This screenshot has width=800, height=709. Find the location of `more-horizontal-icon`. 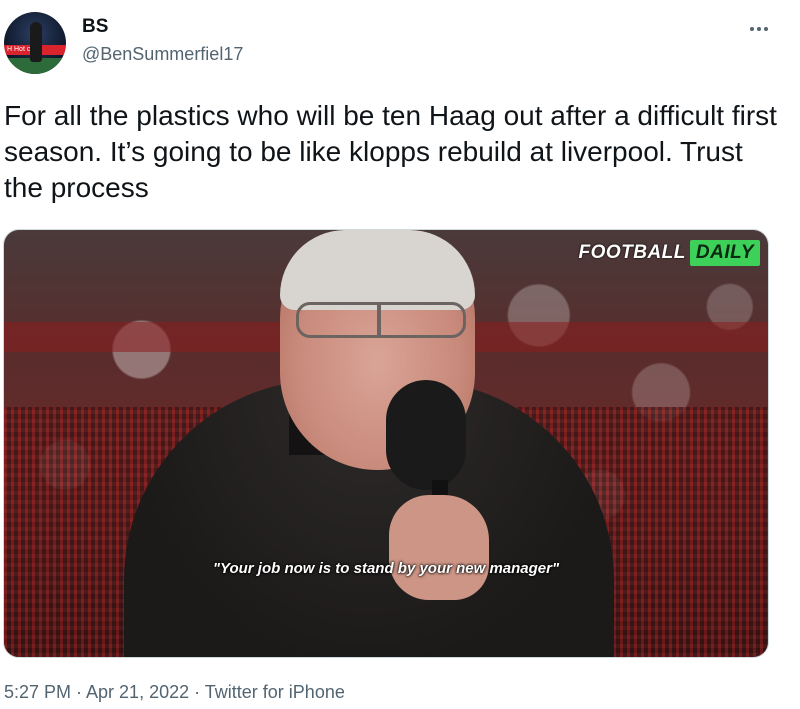

more-horizontal-icon is located at coordinates (759, 29).